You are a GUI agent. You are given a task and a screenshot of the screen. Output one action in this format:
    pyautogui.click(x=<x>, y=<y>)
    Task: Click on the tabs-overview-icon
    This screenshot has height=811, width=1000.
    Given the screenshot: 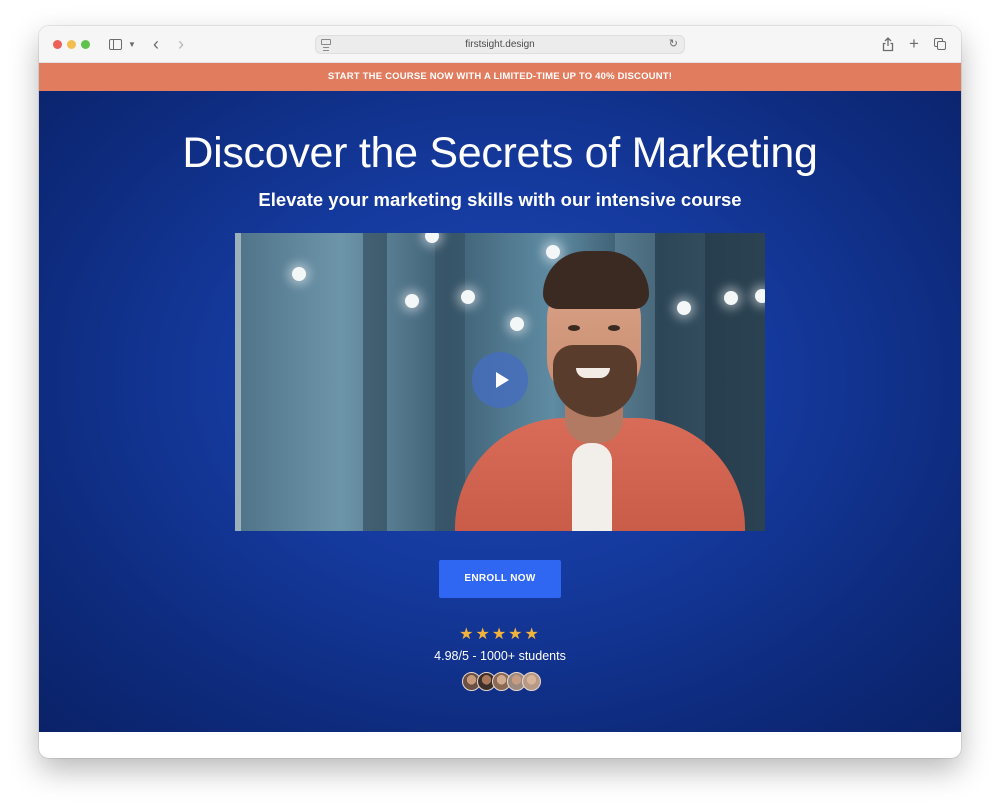 What is the action you would take?
    pyautogui.click(x=940, y=44)
    